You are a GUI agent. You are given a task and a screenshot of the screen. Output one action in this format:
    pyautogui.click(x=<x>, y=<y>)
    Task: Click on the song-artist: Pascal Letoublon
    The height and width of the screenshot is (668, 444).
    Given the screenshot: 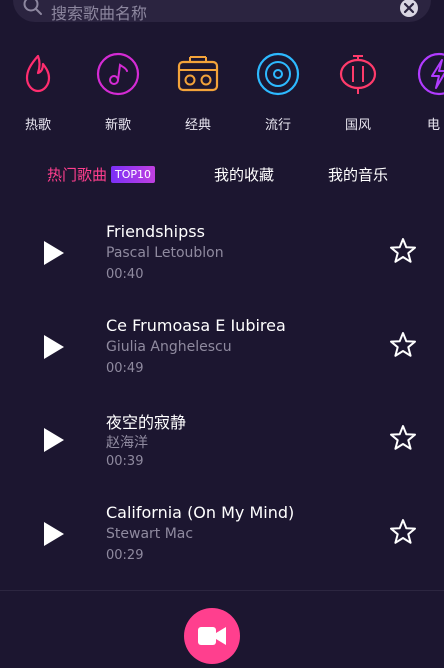 What is the action you would take?
    pyautogui.click(x=165, y=253)
    